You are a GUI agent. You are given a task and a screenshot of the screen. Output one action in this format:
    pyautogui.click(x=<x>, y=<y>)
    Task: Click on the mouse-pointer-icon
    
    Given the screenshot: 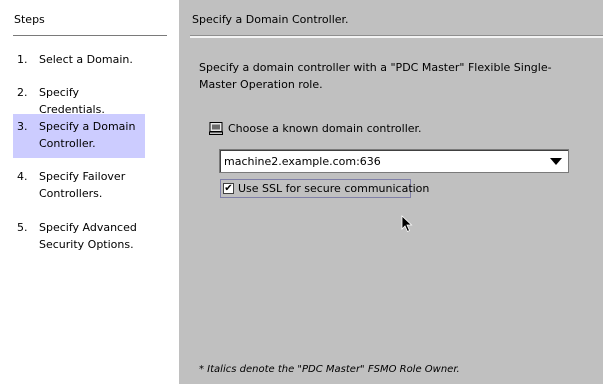 What is the action you would take?
    pyautogui.click(x=407, y=224)
    